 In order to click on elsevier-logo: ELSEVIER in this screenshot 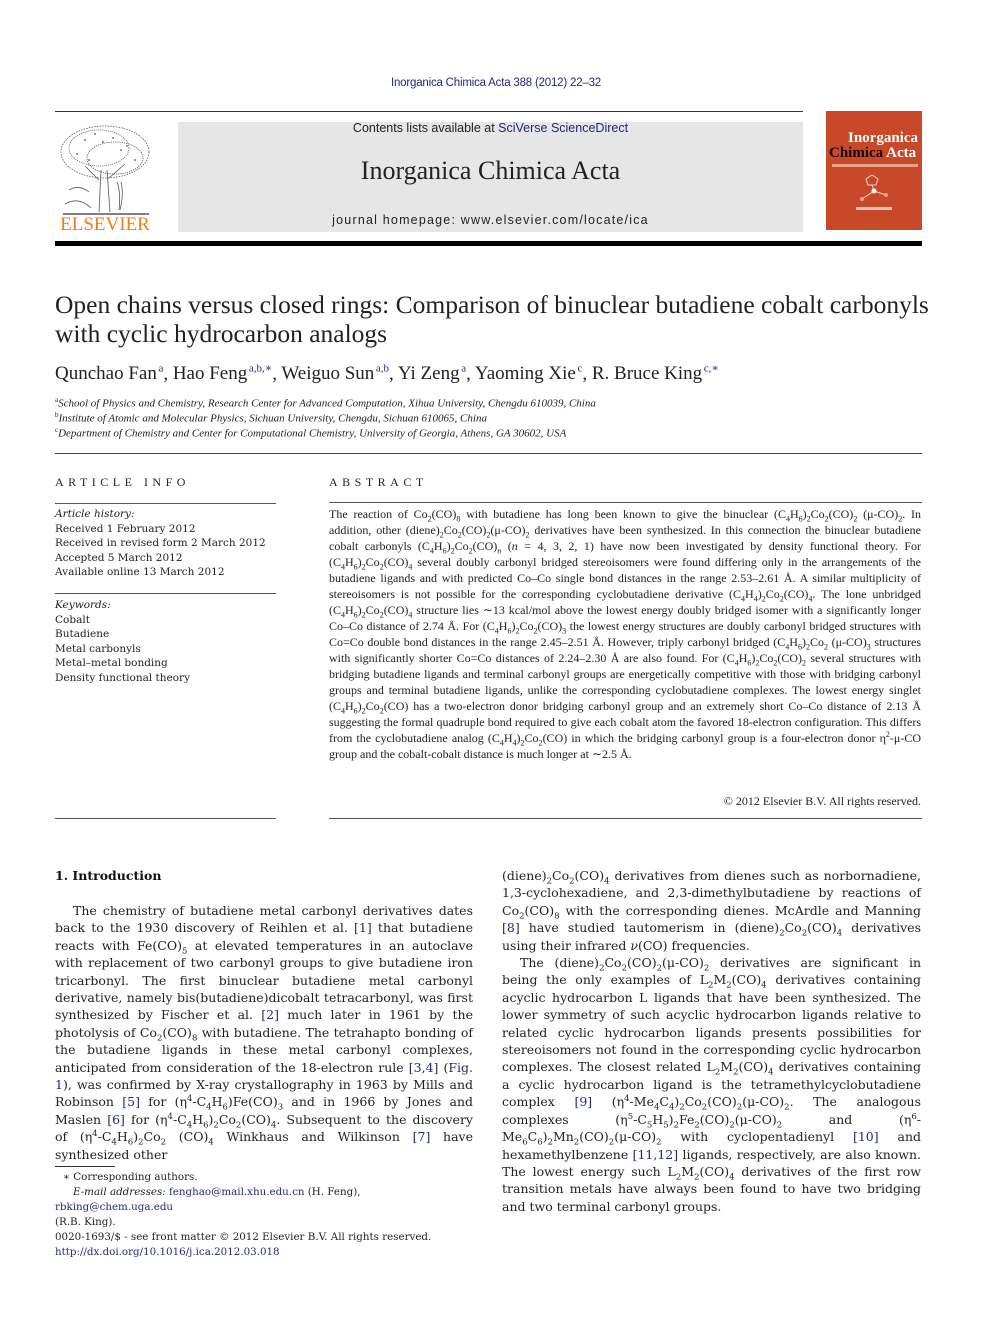, I will do `click(105, 177)`.